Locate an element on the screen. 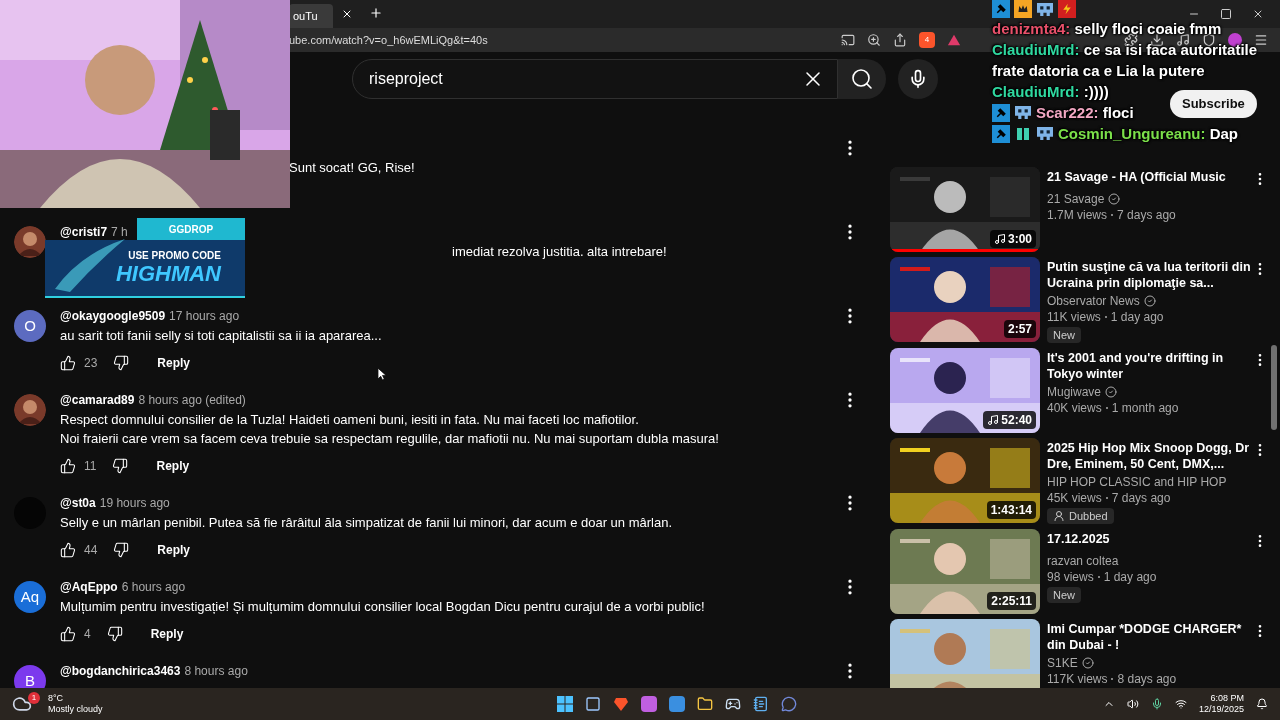  search-field: riseproject is located at coordinates (595, 78).